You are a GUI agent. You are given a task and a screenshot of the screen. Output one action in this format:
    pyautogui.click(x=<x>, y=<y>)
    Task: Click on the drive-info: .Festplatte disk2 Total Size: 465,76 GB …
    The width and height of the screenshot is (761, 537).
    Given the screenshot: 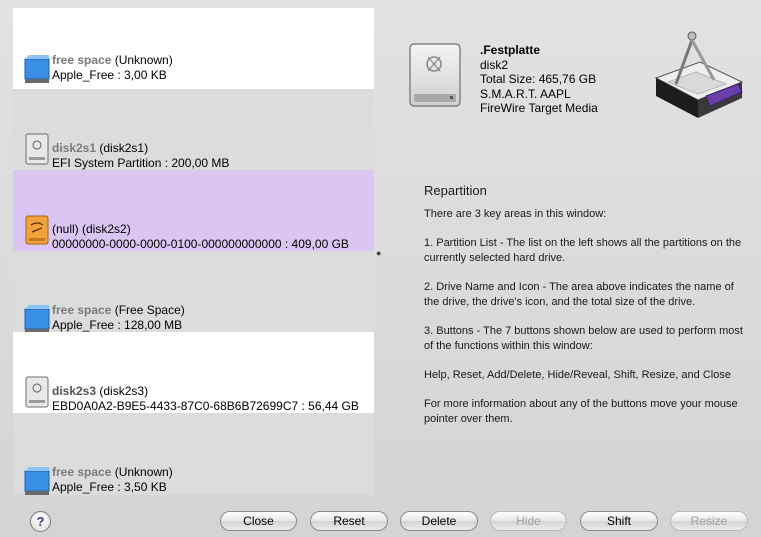 What is the action you would take?
    pyautogui.click(x=524, y=80)
    